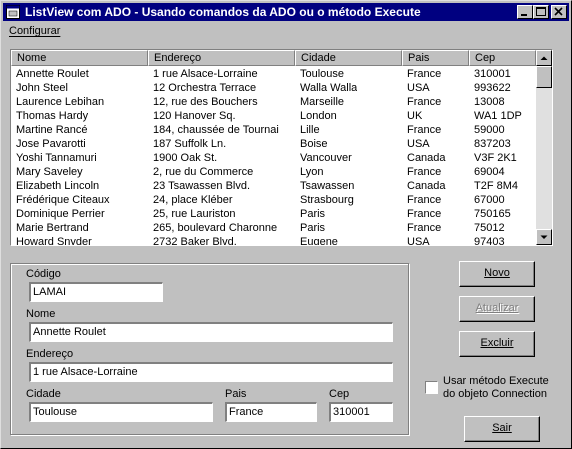 The height and width of the screenshot is (449, 572). What do you see at coordinates (544, 147) in the screenshot?
I see `listview-vertical-scrollbar` at bounding box center [544, 147].